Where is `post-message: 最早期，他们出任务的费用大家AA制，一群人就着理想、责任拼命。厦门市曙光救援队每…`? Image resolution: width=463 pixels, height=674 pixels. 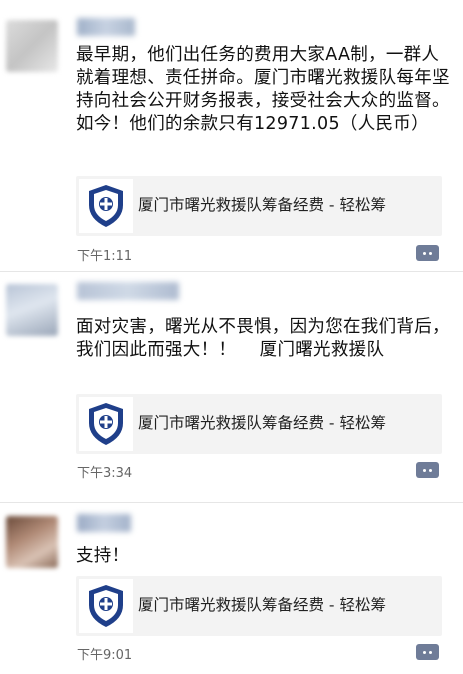 post-message: 最早期，他们出任务的费用大家AA制，一群人就着理想、责任拼命。厦门市曙光救援队每… is located at coordinates (263, 89).